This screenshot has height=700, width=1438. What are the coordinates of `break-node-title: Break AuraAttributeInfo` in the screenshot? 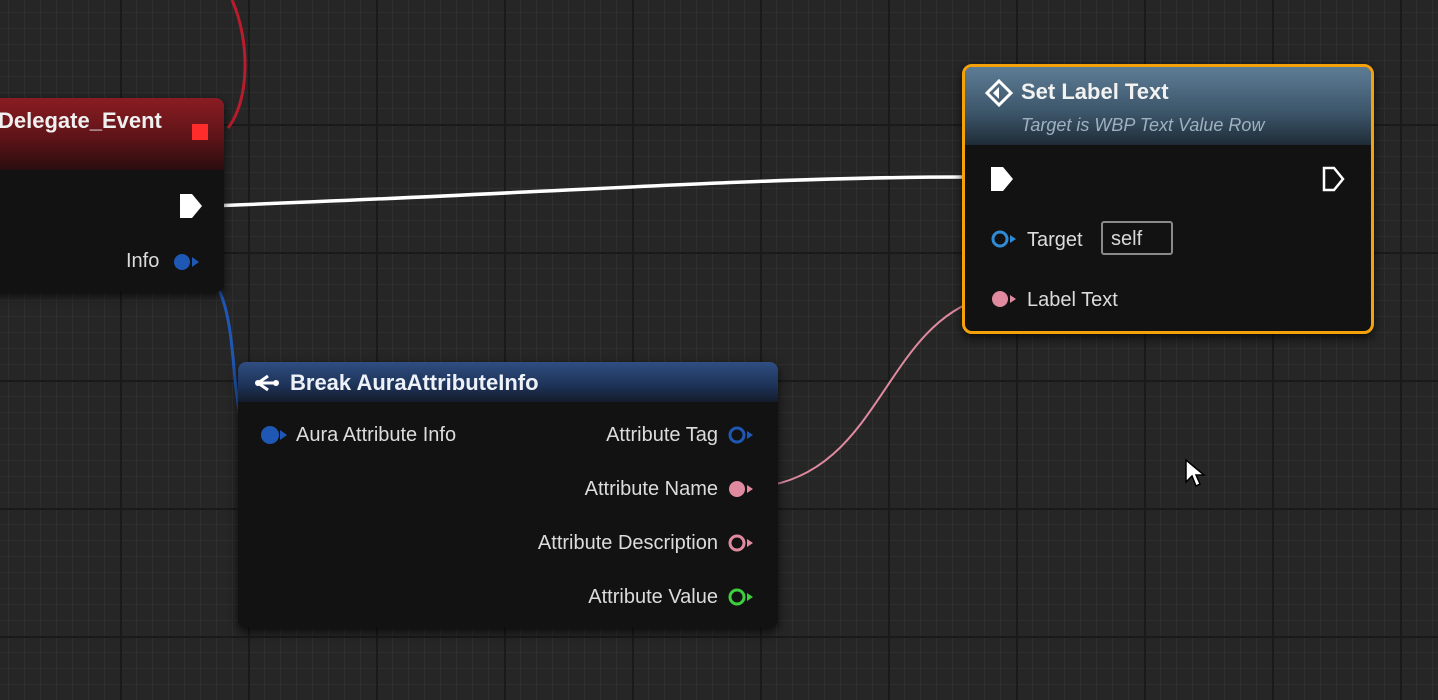 It's located at (414, 382).